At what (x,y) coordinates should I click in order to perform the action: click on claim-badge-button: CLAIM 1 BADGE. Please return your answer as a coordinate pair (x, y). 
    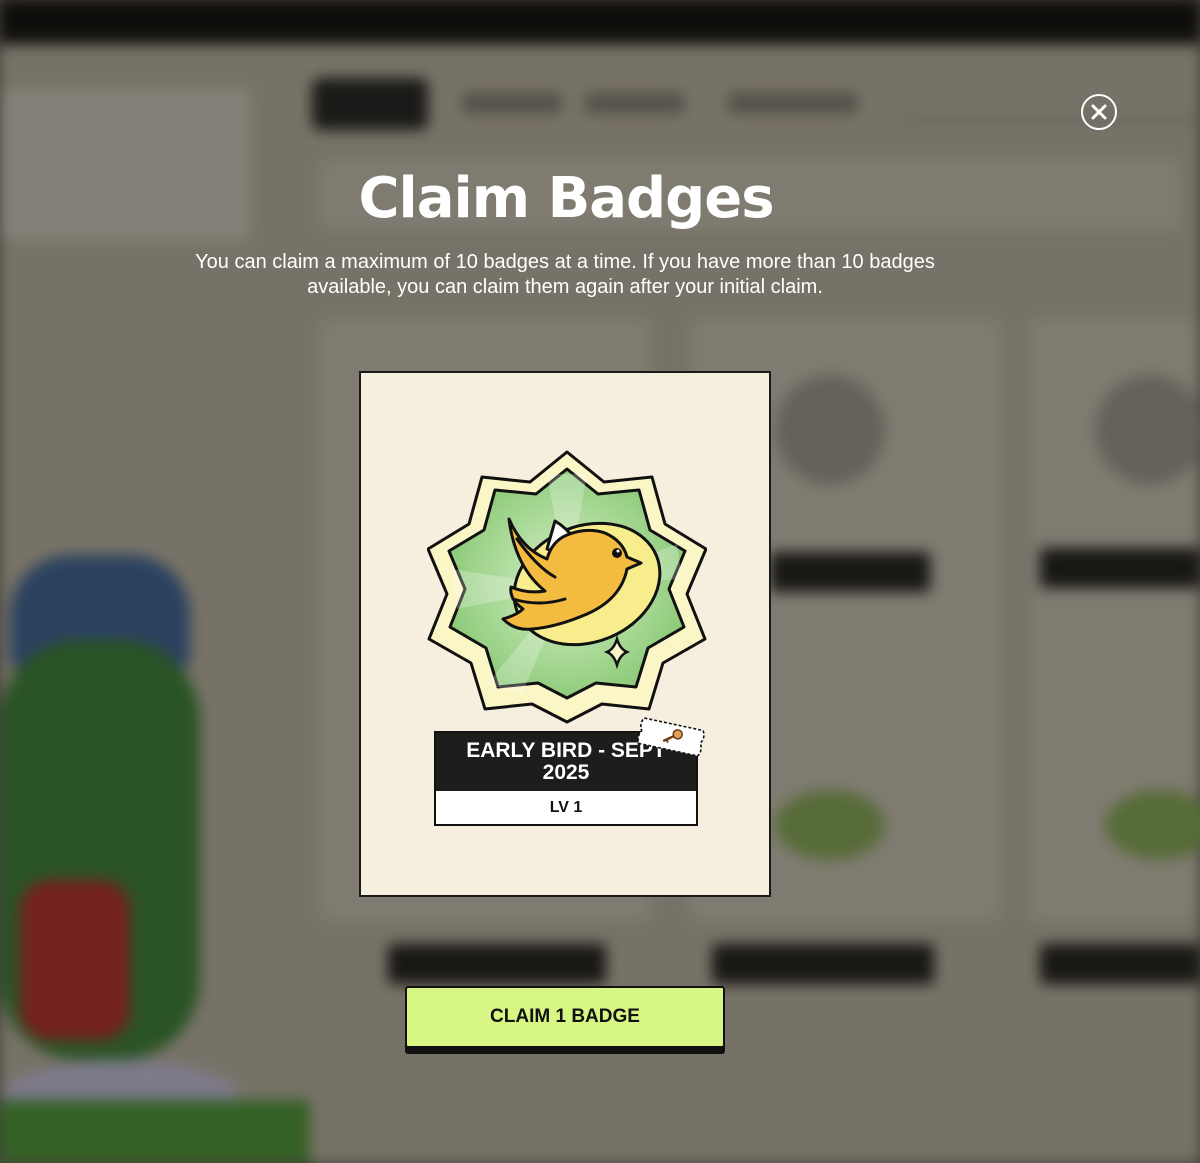
    Looking at the image, I should click on (565, 1017).